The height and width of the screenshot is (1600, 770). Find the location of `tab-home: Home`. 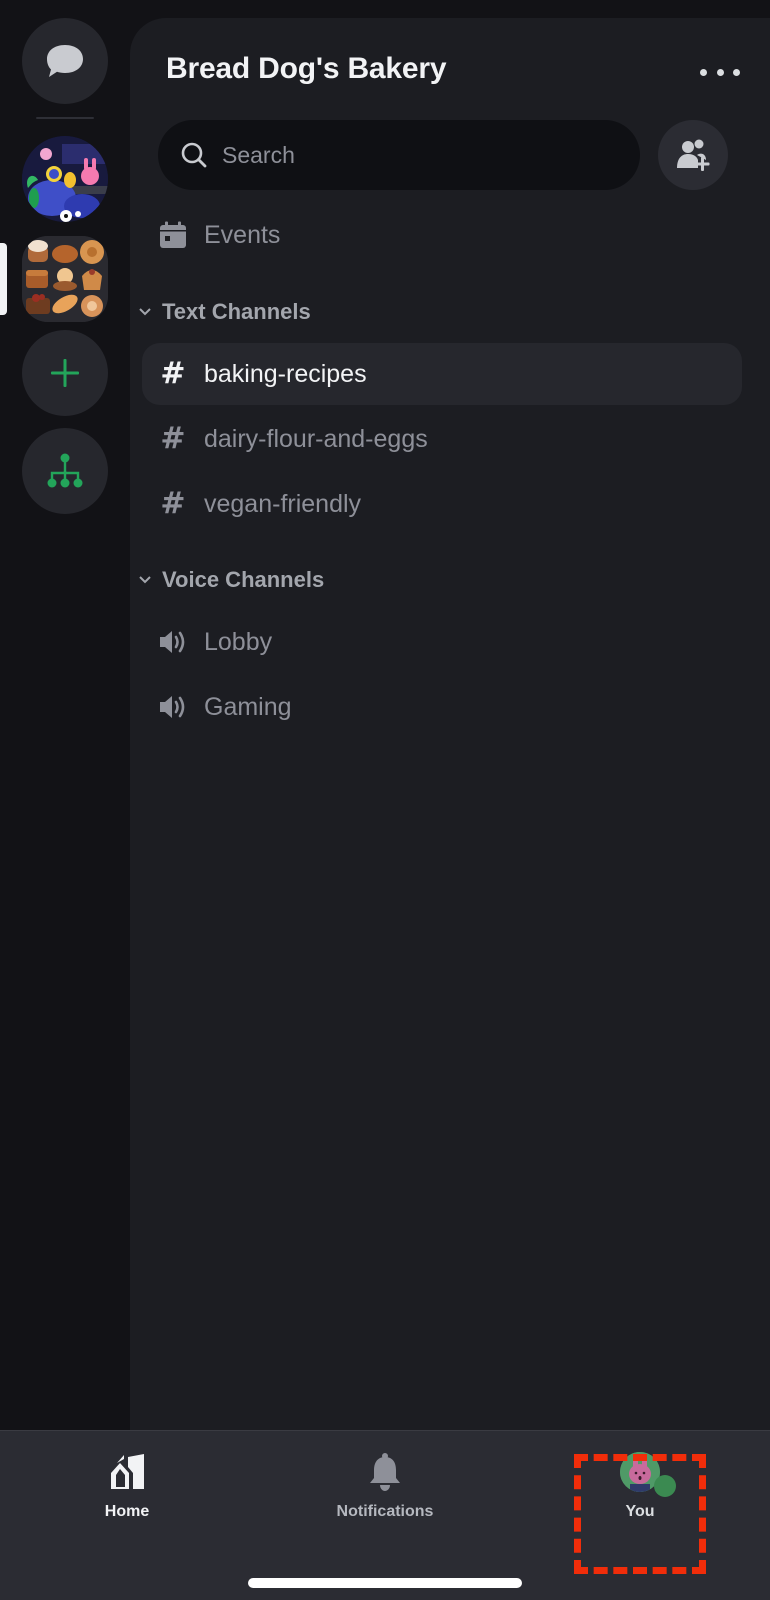

tab-home: Home is located at coordinates (127, 1485).